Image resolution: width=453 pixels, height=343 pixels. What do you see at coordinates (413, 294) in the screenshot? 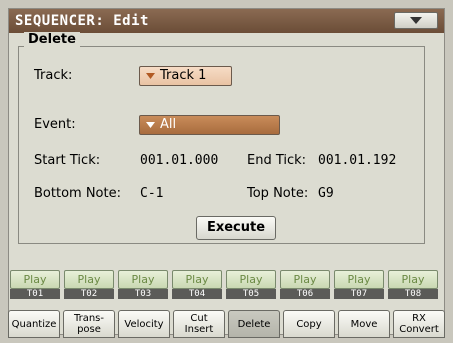
I see `track-label-8: T08` at bounding box center [413, 294].